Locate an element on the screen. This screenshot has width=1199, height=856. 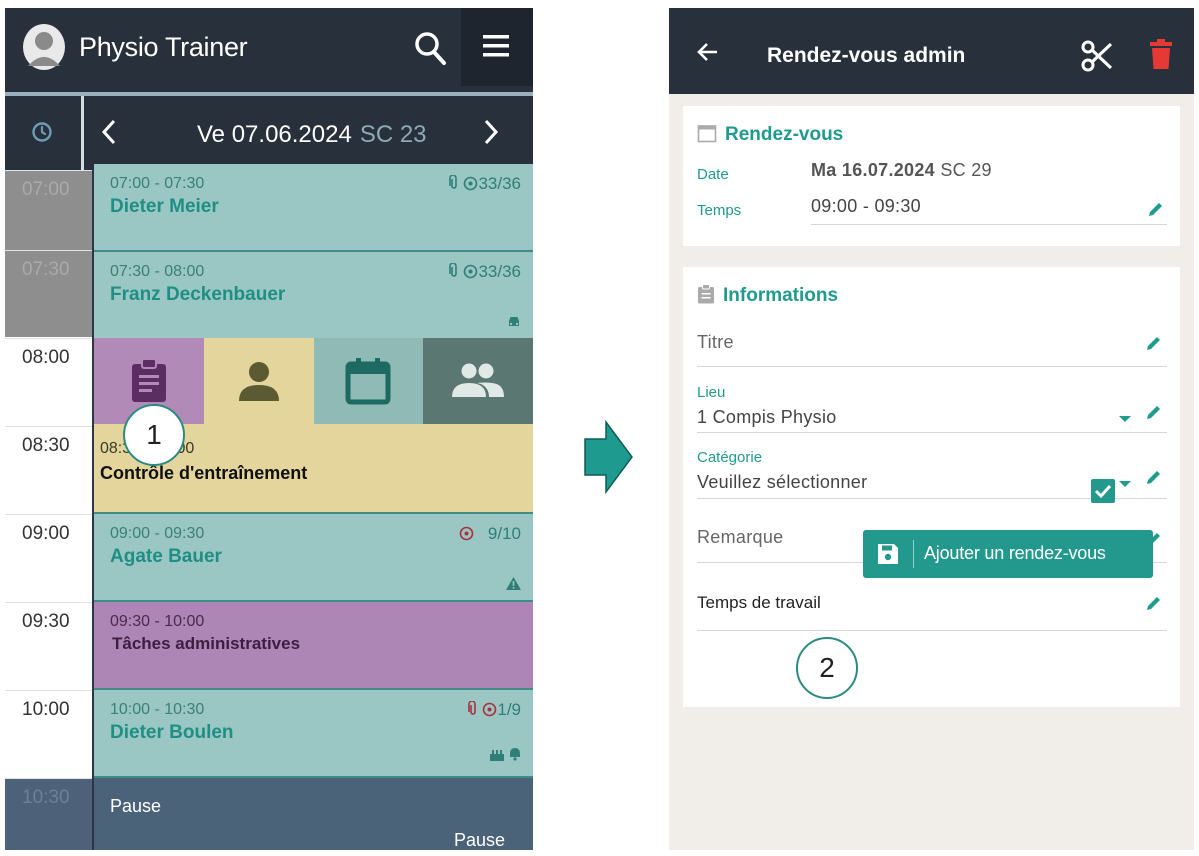
group-icon is located at coordinates (478, 380).